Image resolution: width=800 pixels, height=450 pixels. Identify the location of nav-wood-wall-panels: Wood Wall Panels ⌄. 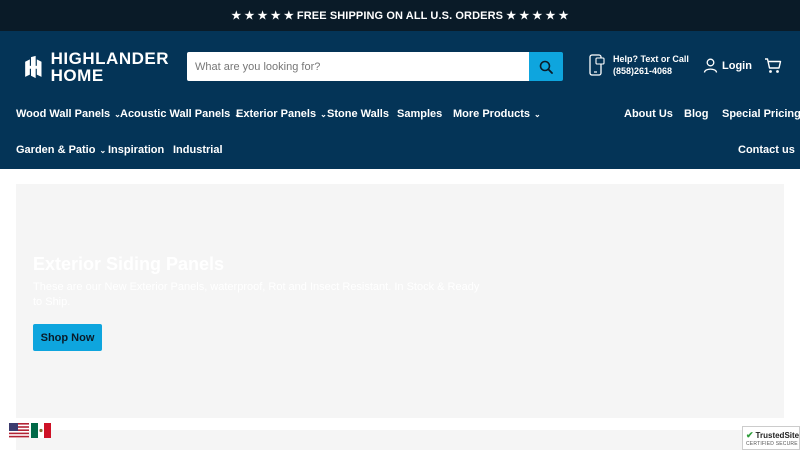
(68, 114).